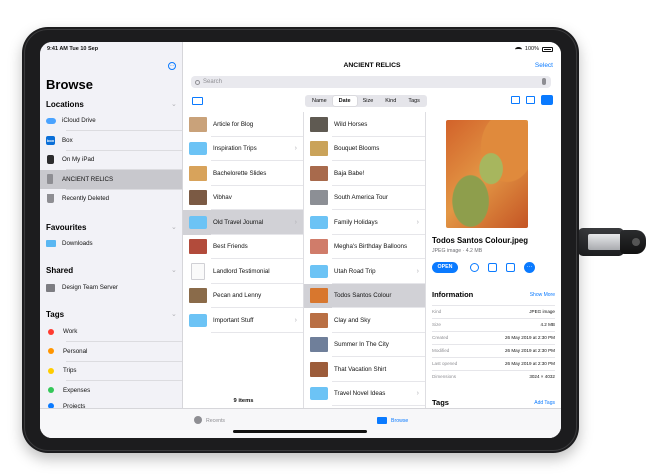  I want to click on section-shared: Shared, so click(60, 270).